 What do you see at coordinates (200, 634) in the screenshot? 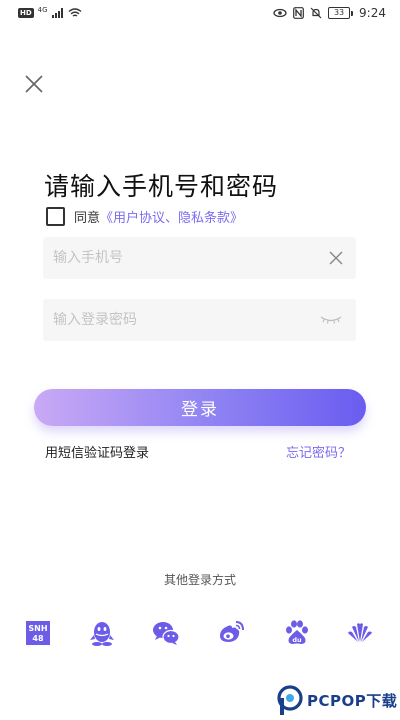
I see `social-login-row: SNH 48 du` at bounding box center [200, 634].